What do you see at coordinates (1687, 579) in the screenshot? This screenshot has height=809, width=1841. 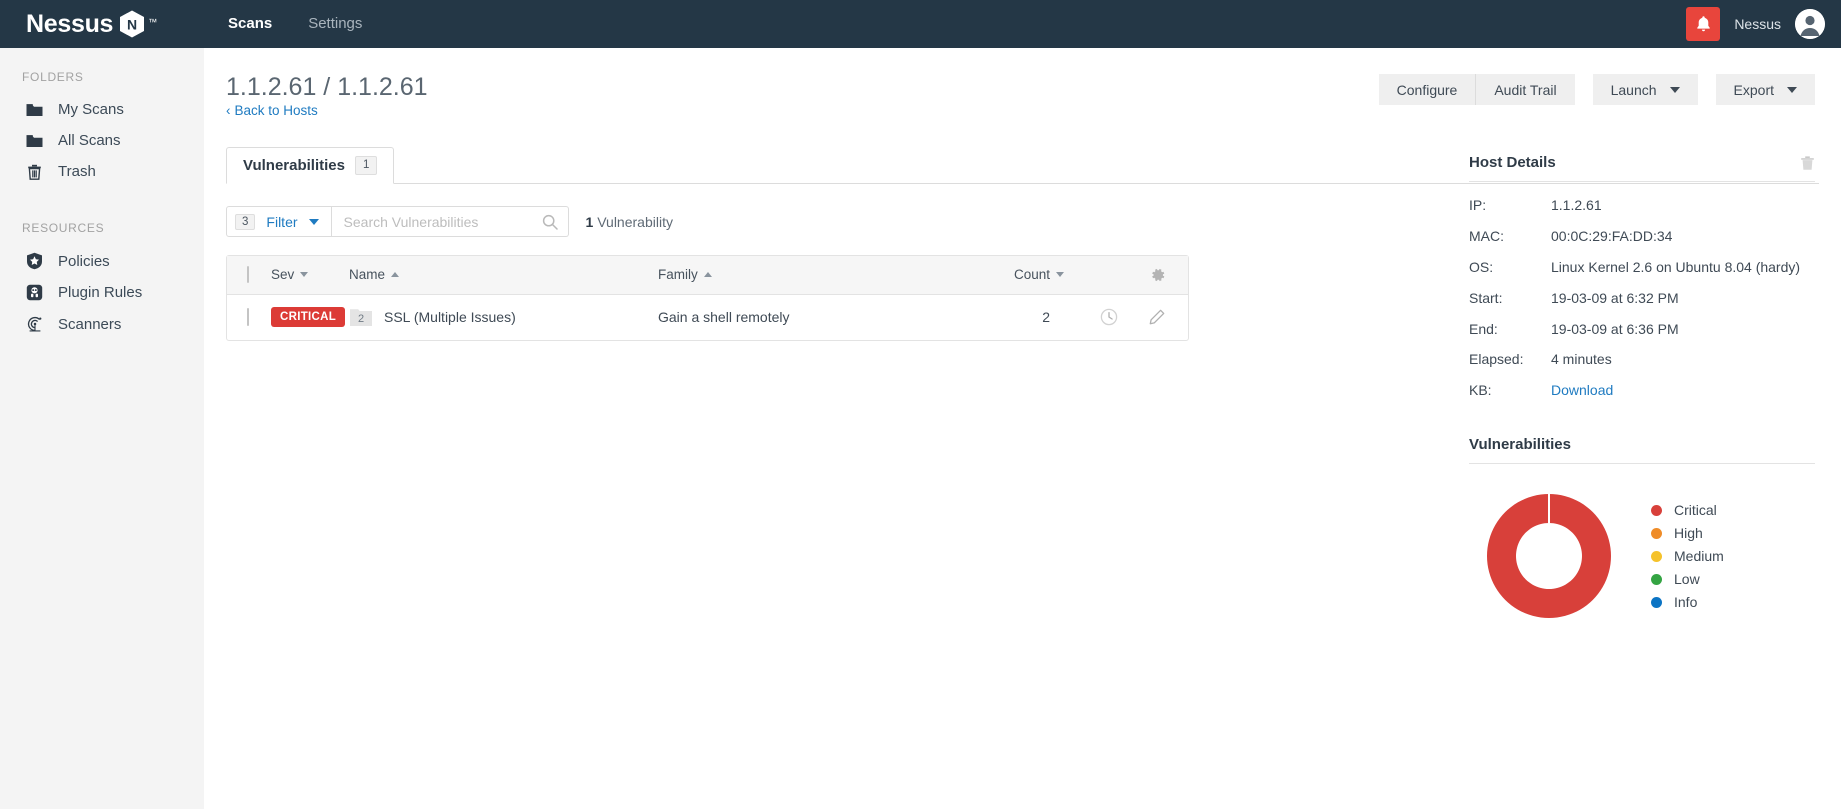 I see `legend-item-low: Low` at bounding box center [1687, 579].